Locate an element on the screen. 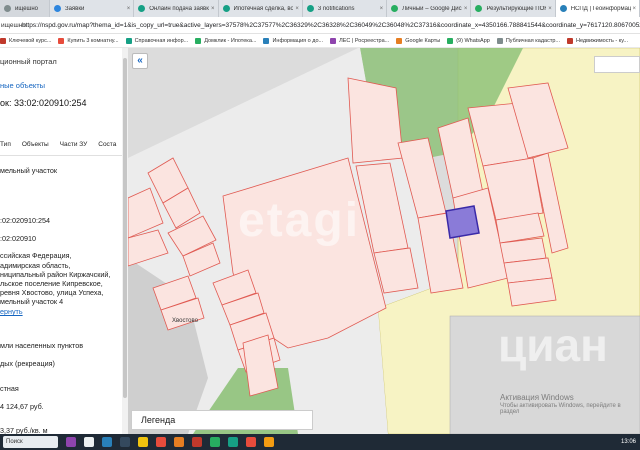 This screenshot has width=640, height=450. tab-objects: Объекты is located at coordinates (35, 148).